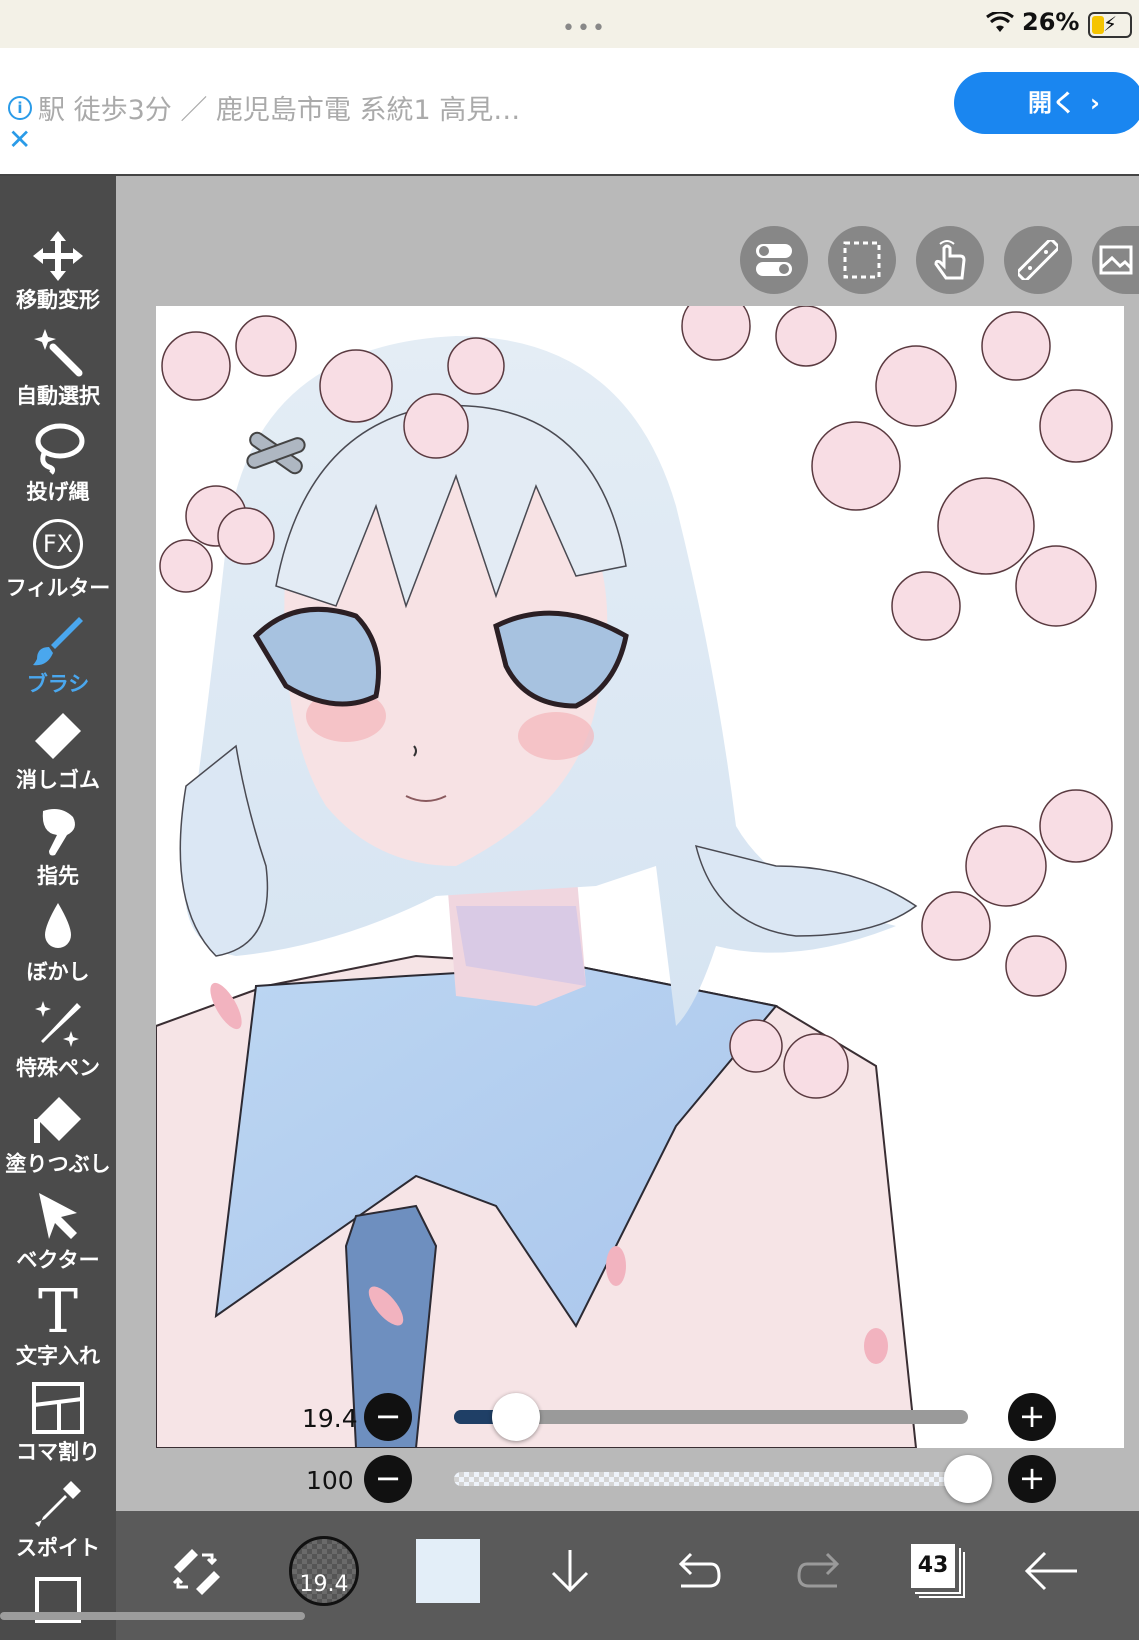  I want to click on brush-size-text: 19.4, so click(324, 1571).